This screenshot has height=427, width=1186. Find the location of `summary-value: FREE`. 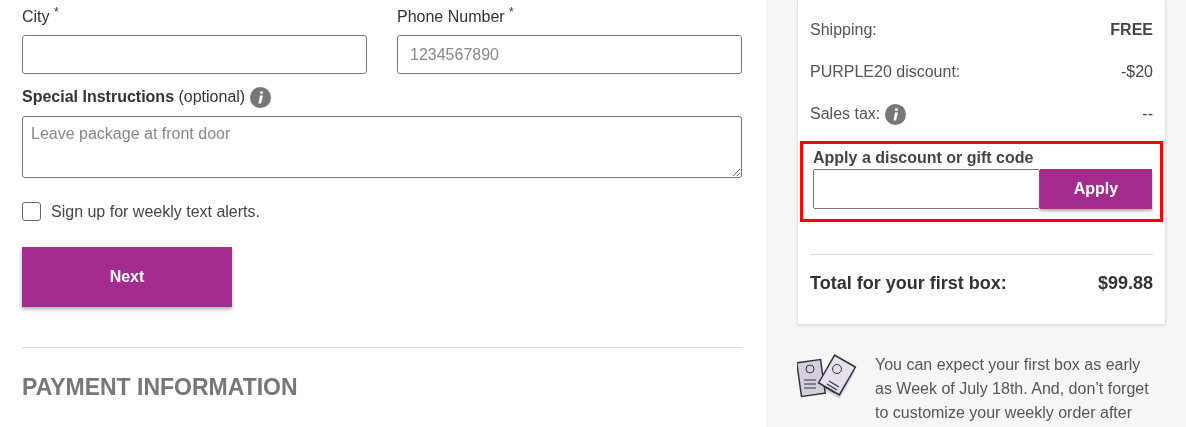

summary-value: FREE is located at coordinates (1131, 30).